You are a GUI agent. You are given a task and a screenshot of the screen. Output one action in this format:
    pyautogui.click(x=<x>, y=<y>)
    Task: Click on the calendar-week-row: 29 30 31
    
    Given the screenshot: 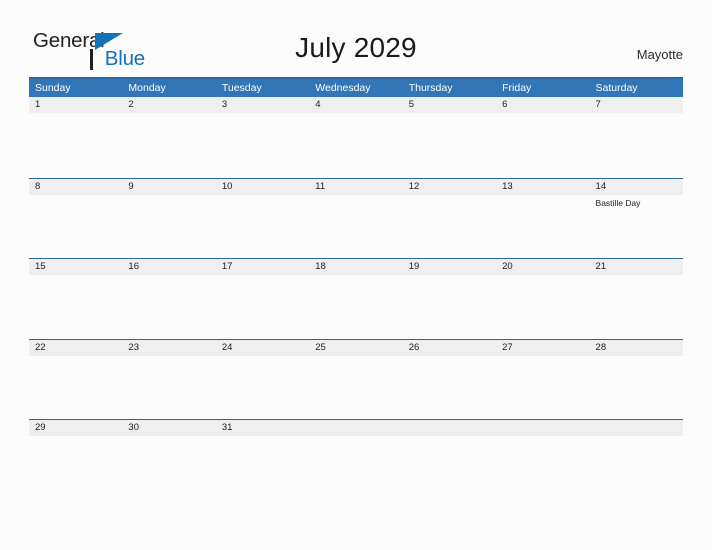 What is the action you would take?
    pyautogui.click(x=356, y=459)
    